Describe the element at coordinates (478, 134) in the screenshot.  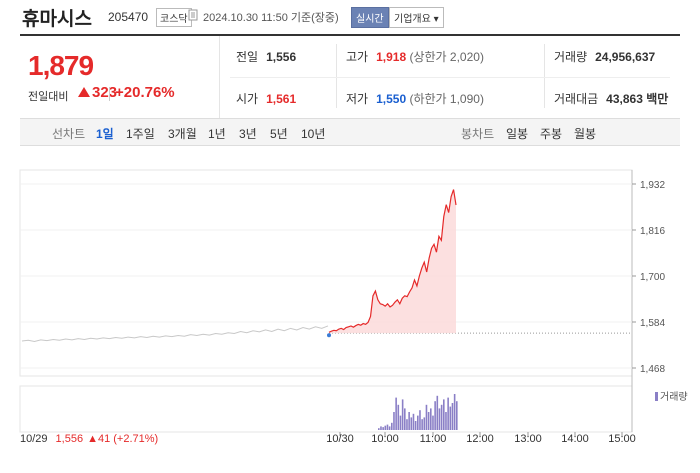
I see `candle-chart-label: 봉차트` at that location.